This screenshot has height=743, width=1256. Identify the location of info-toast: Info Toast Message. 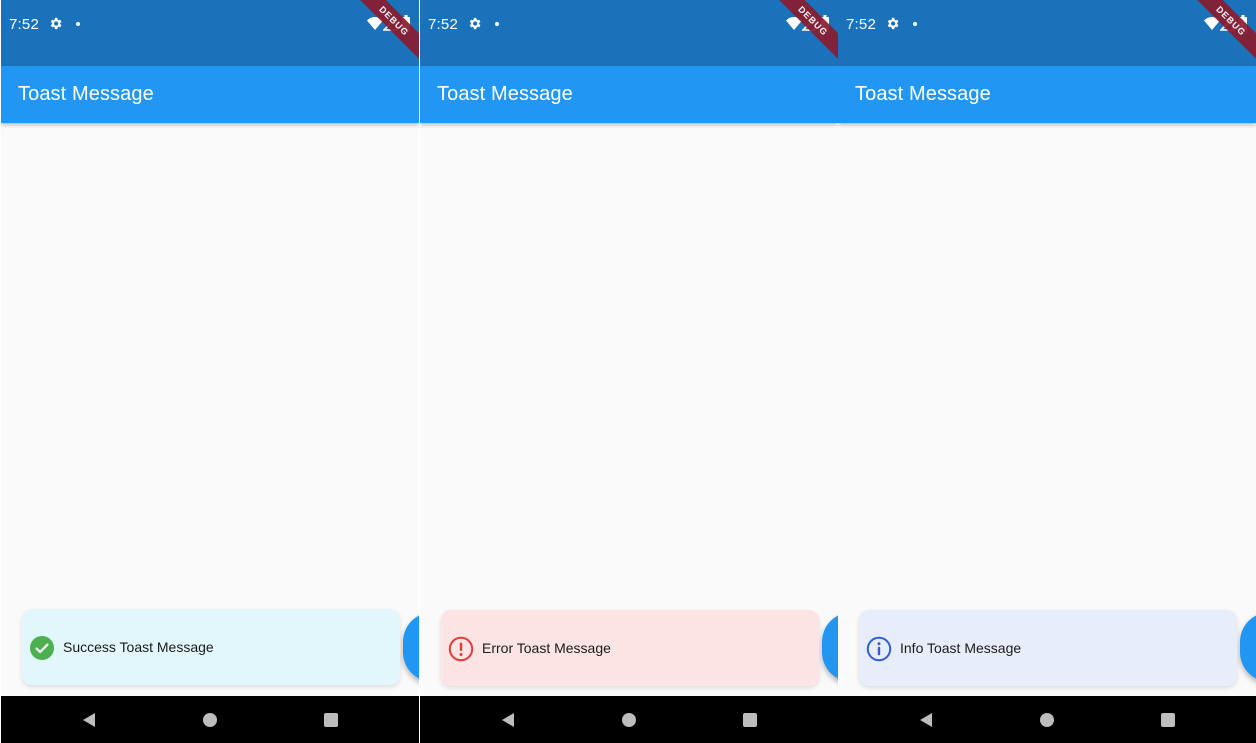
(1048, 648).